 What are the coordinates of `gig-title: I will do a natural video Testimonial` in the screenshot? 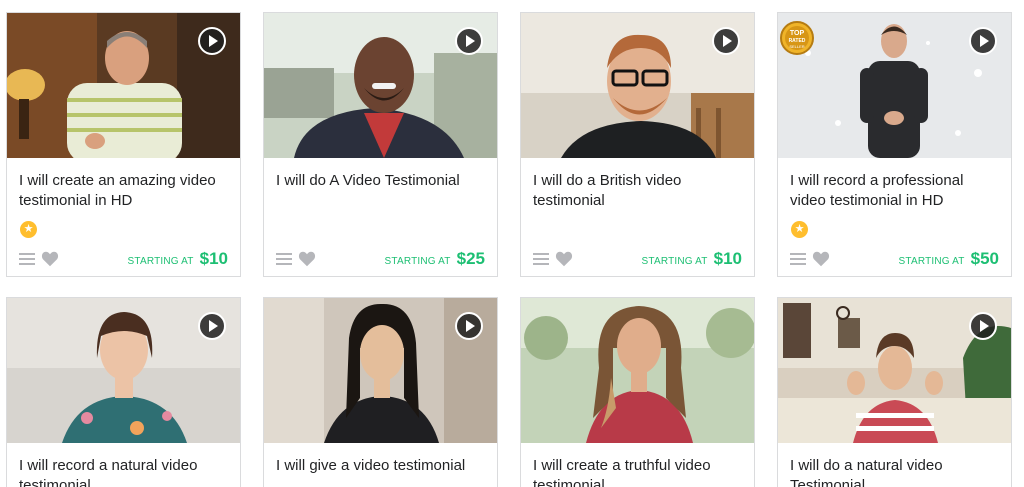 It's located at (894, 471).